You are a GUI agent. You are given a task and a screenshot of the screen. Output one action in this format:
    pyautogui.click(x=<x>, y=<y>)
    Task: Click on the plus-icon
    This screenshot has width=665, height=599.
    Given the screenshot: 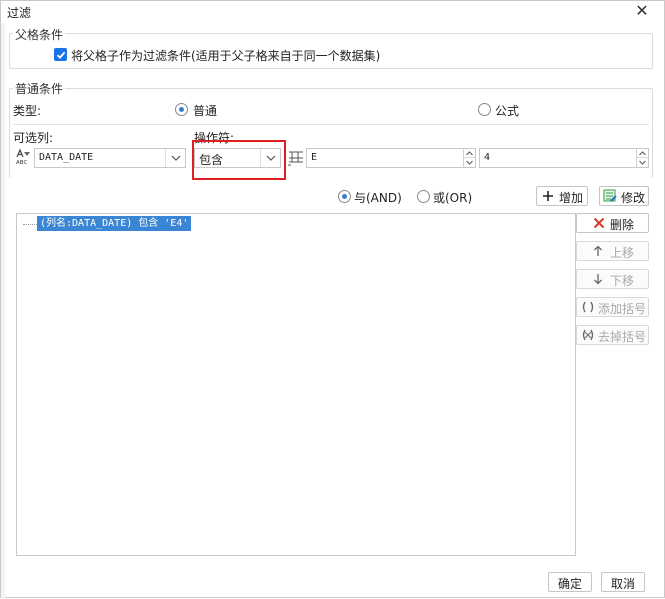 What is the action you would take?
    pyautogui.click(x=548, y=197)
    